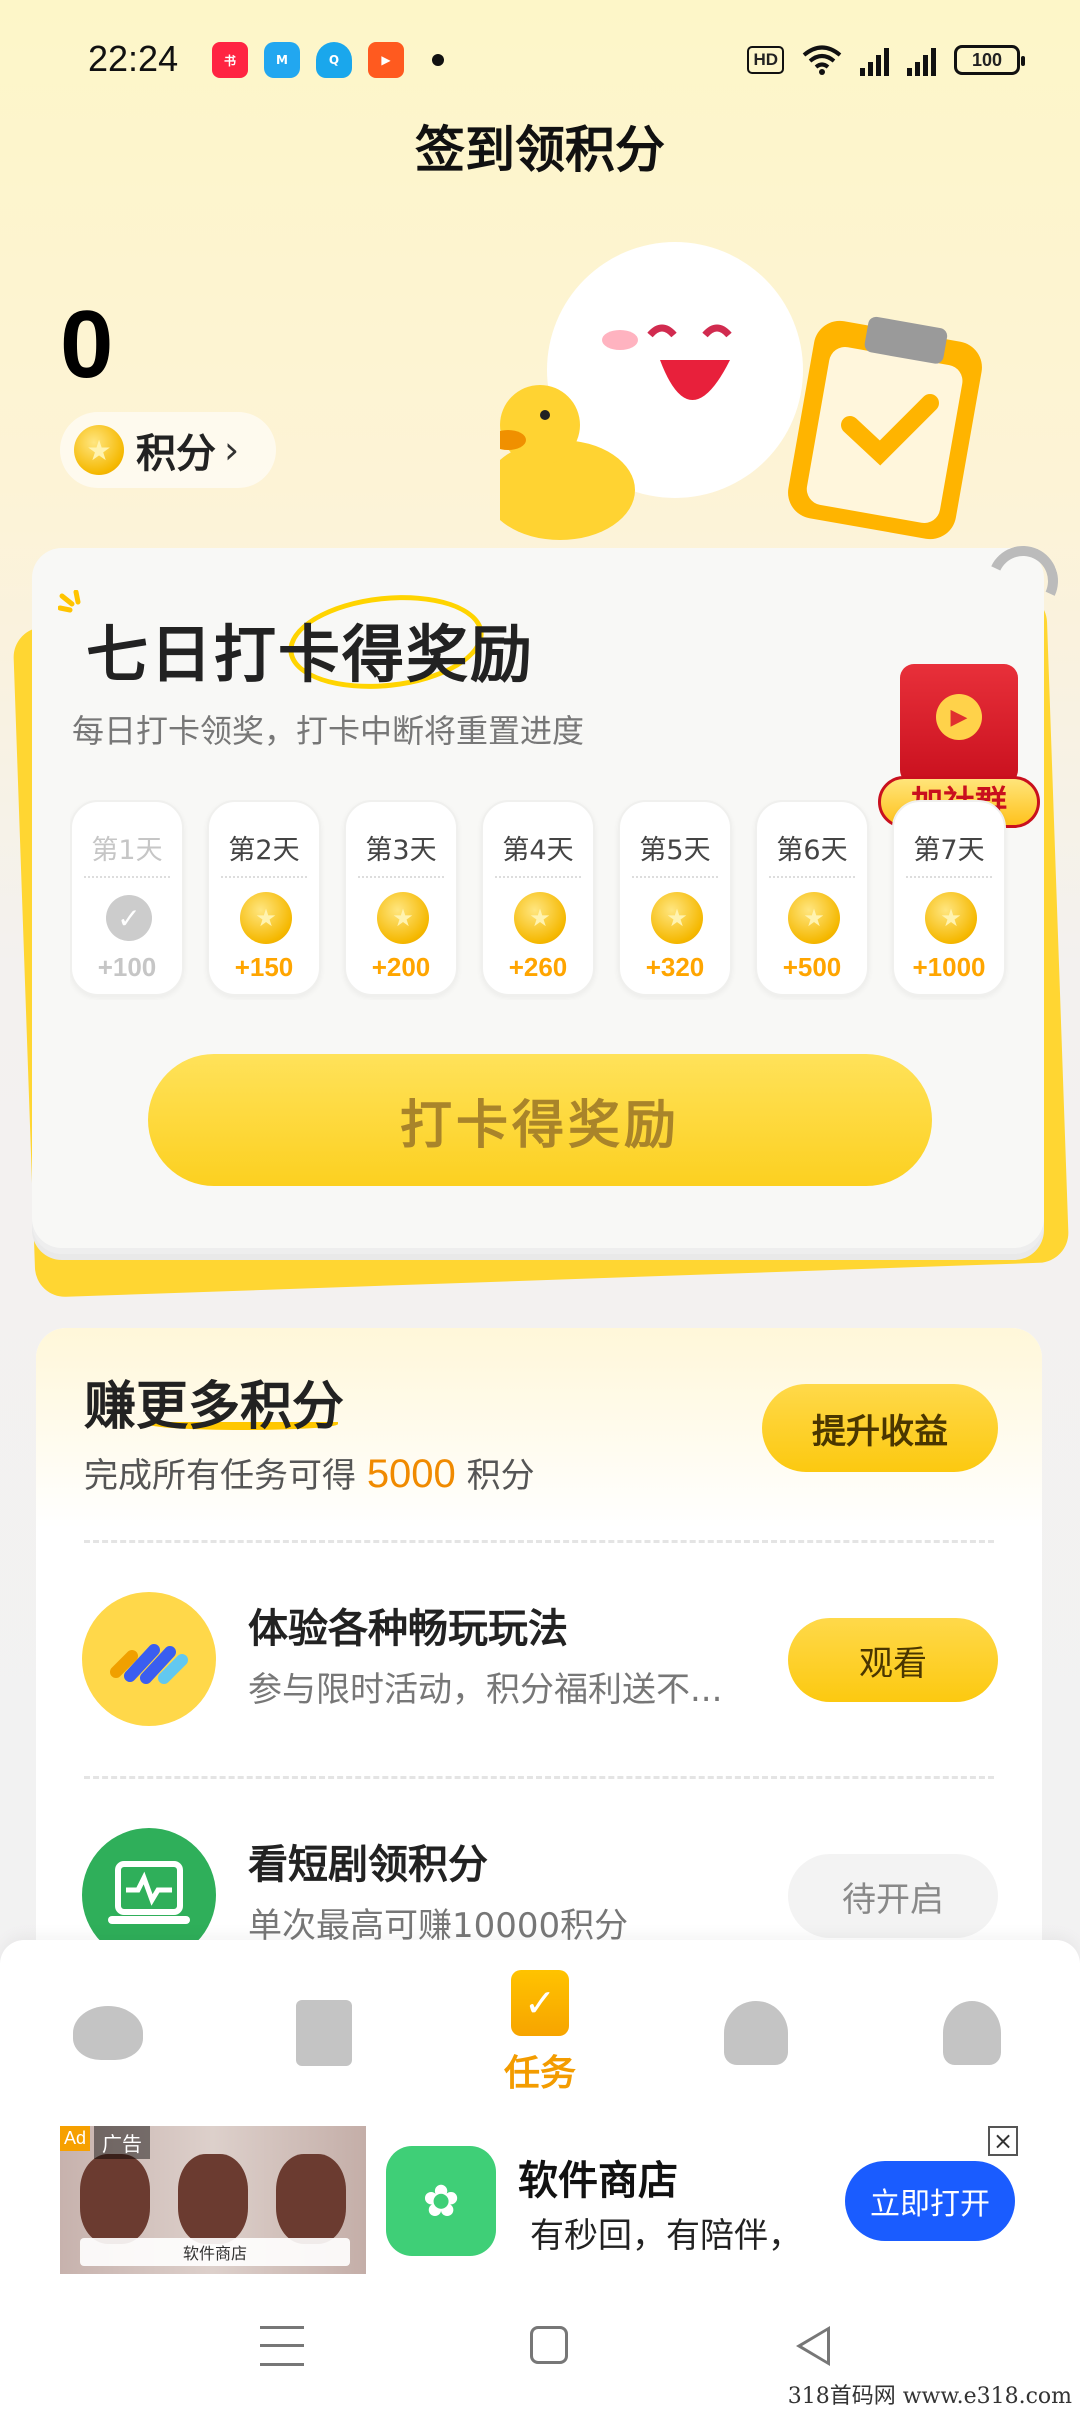 This screenshot has height=2412, width=1080. I want to click on menu-icon, so click(282, 2346).